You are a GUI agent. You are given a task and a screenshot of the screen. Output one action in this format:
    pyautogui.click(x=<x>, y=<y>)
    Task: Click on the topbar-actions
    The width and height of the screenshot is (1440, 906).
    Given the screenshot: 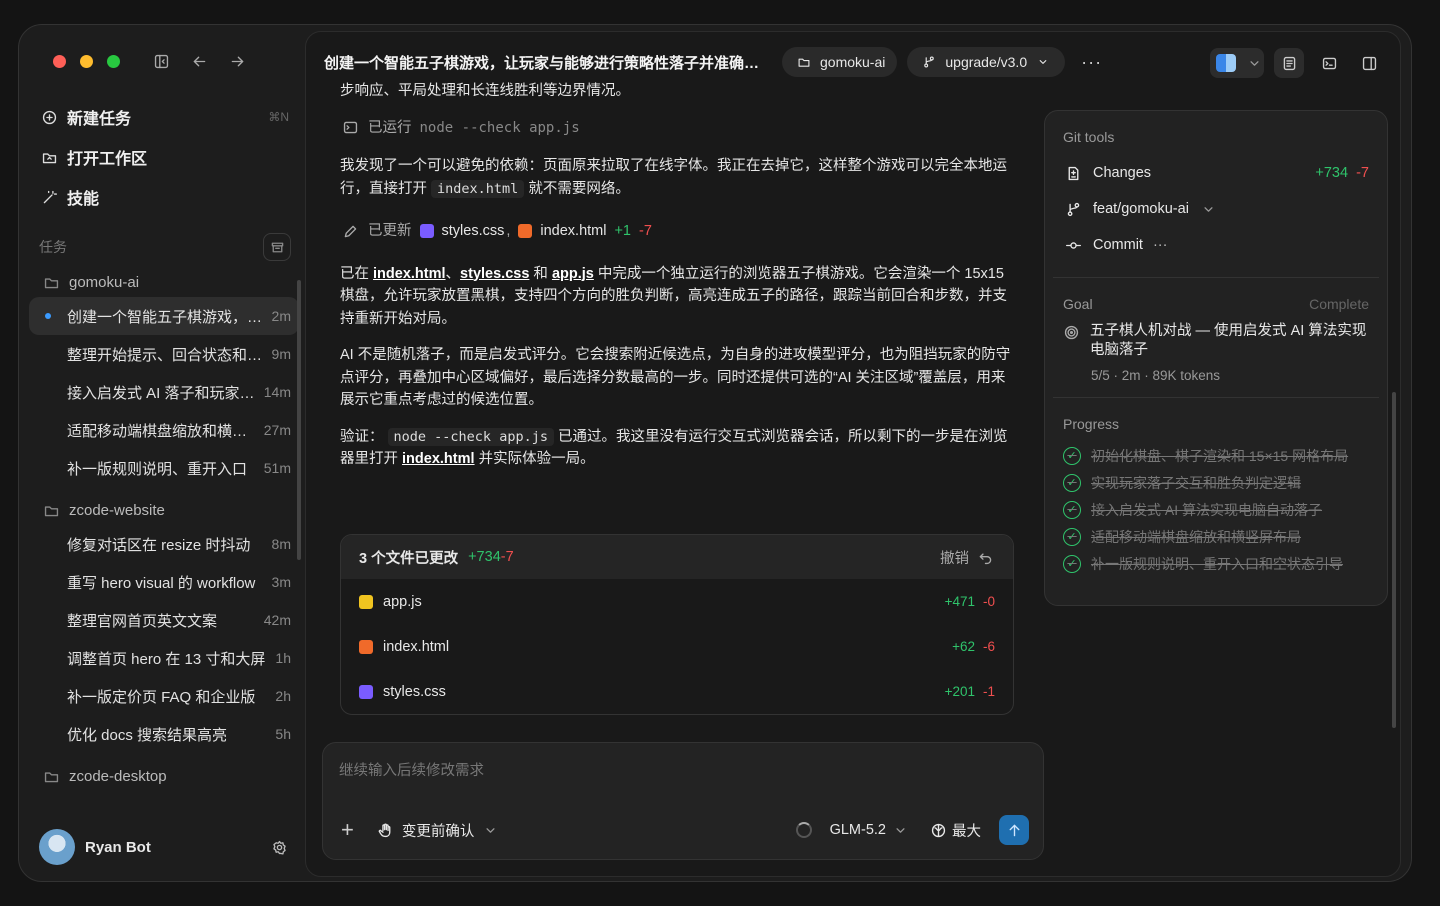 What is the action you would take?
    pyautogui.click(x=1297, y=63)
    